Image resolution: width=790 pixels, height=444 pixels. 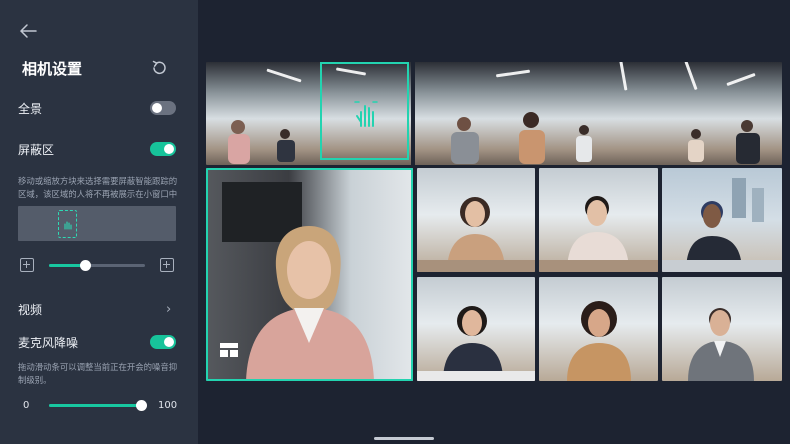 I want to click on mask-selection-box, so click(x=67, y=224).